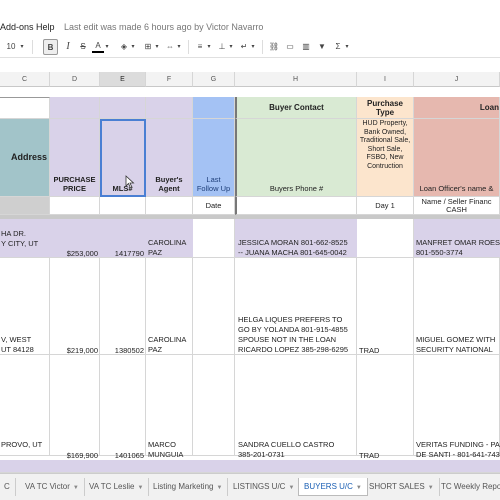  Describe the element at coordinates (83, 47) in the screenshot. I see `strikethrough-button: S` at that location.